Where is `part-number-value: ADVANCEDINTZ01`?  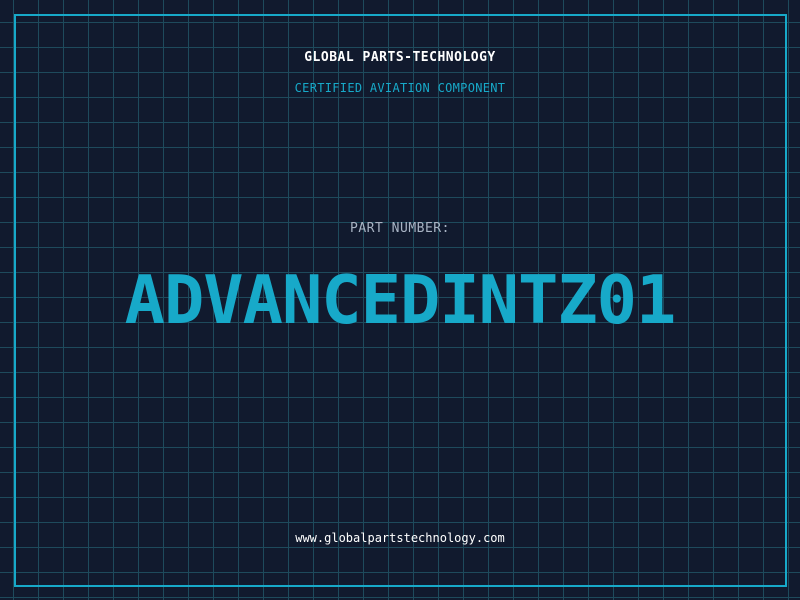
part-number-value: ADVANCEDINTZ01 is located at coordinates (400, 300).